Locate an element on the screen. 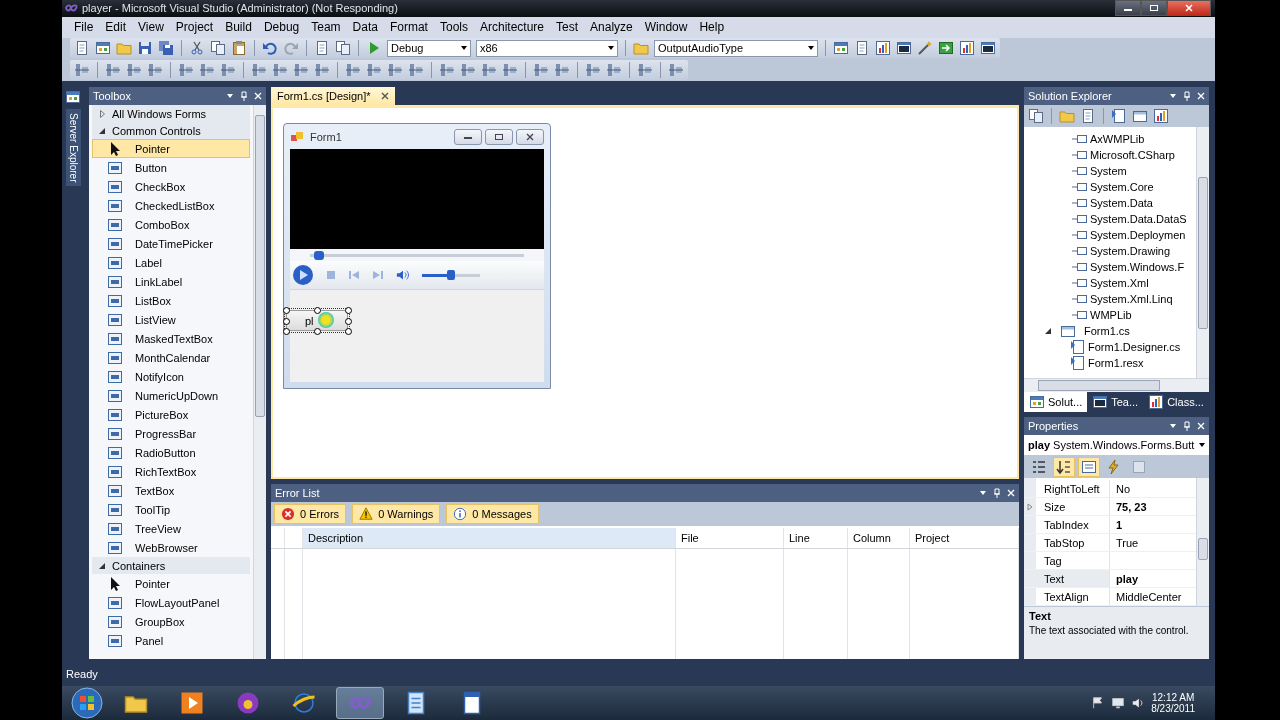 The width and height of the screenshot is (1280, 720). menu-item: Analyze is located at coordinates (611, 27).